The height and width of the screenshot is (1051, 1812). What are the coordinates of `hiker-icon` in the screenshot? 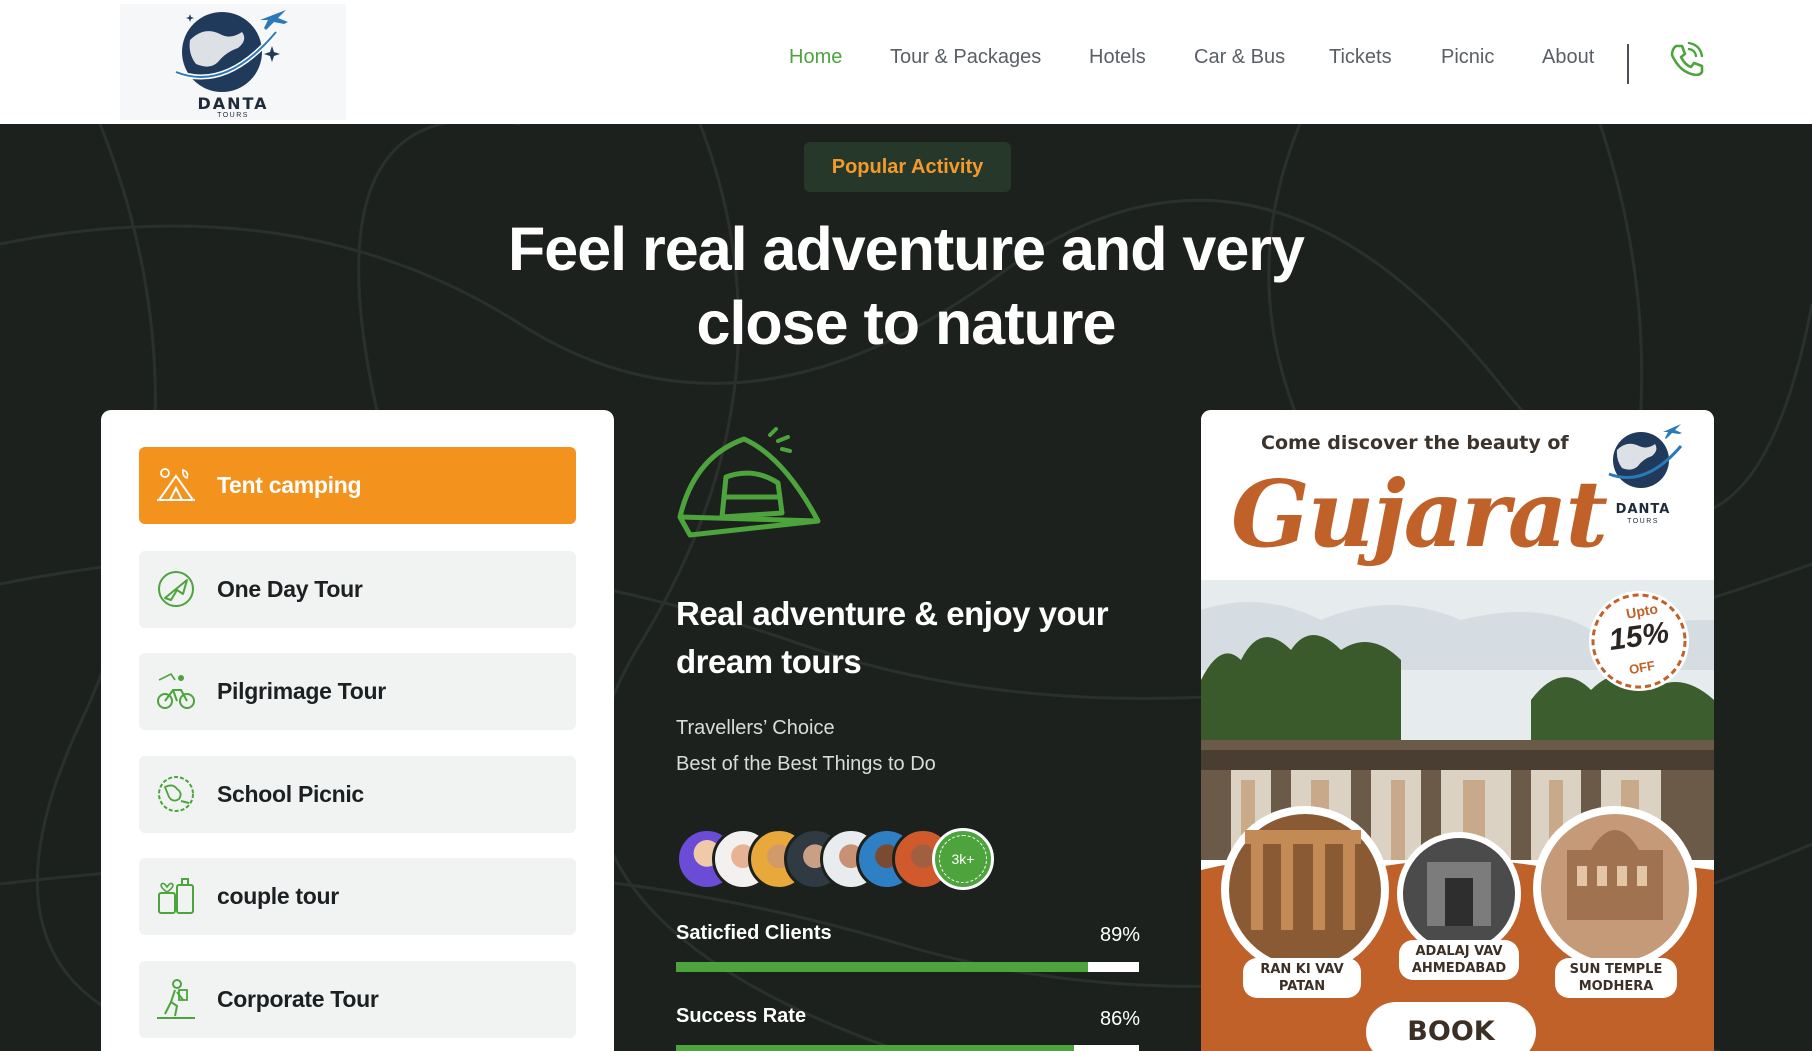 It's located at (176, 999).